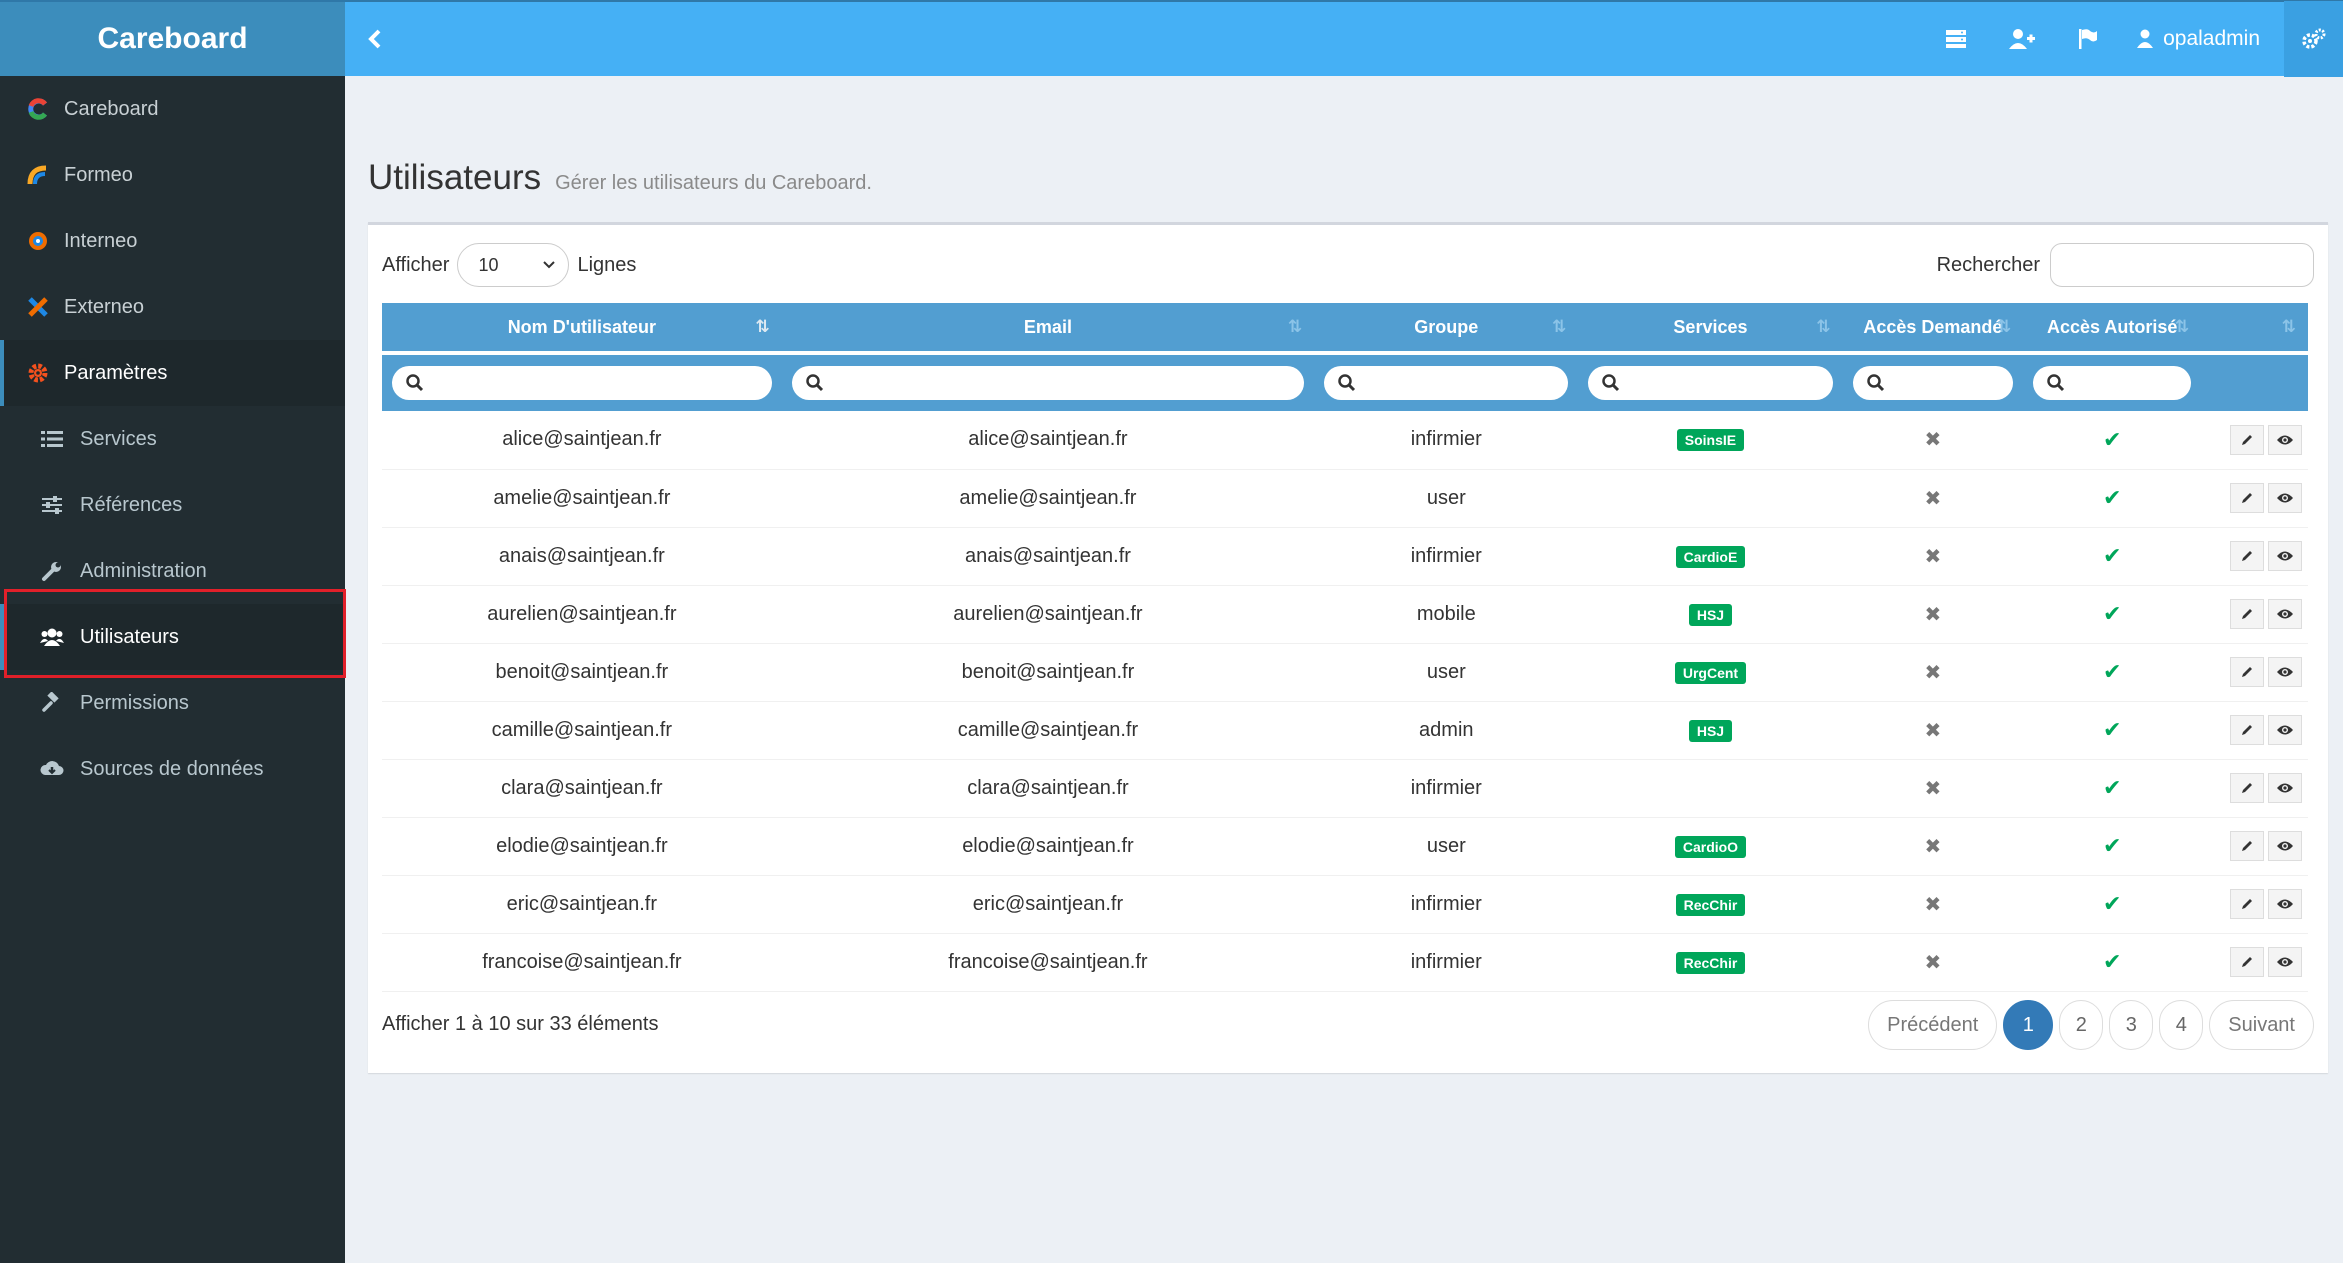 Image resolution: width=2343 pixels, height=1263 pixels. What do you see at coordinates (2261, 1025) in the screenshot?
I see `next-page-button: Suivant` at bounding box center [2261, 1025].